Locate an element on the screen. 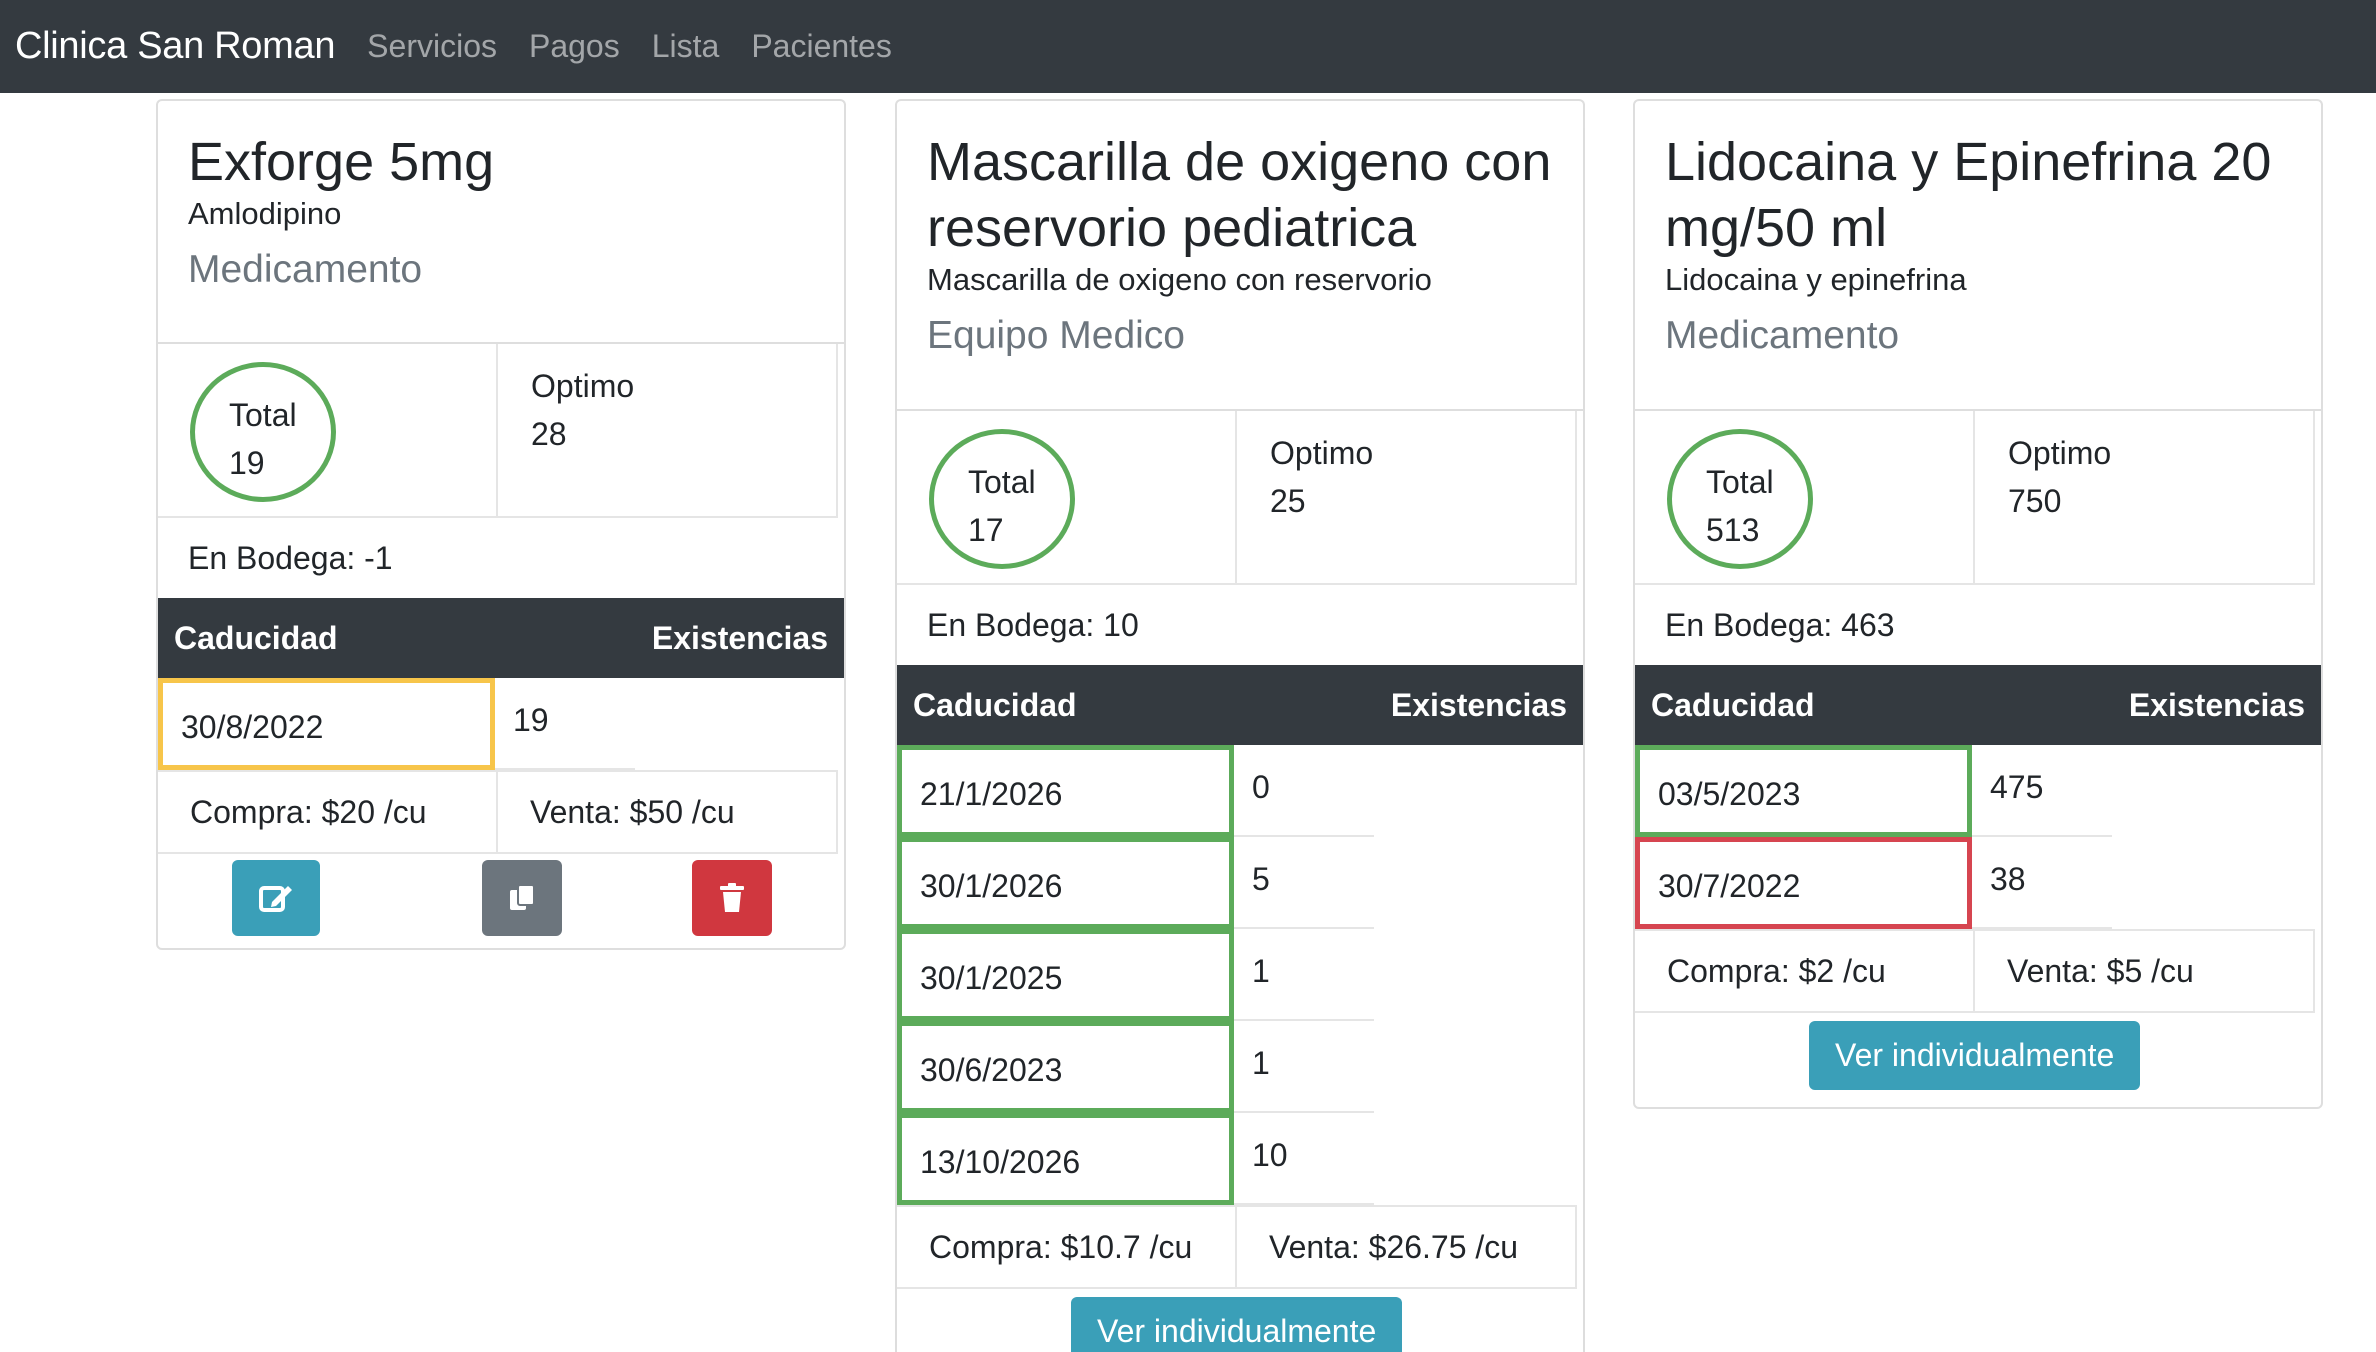  table-row: 30/1/2025 1 is located at coordinates (1240, 975).